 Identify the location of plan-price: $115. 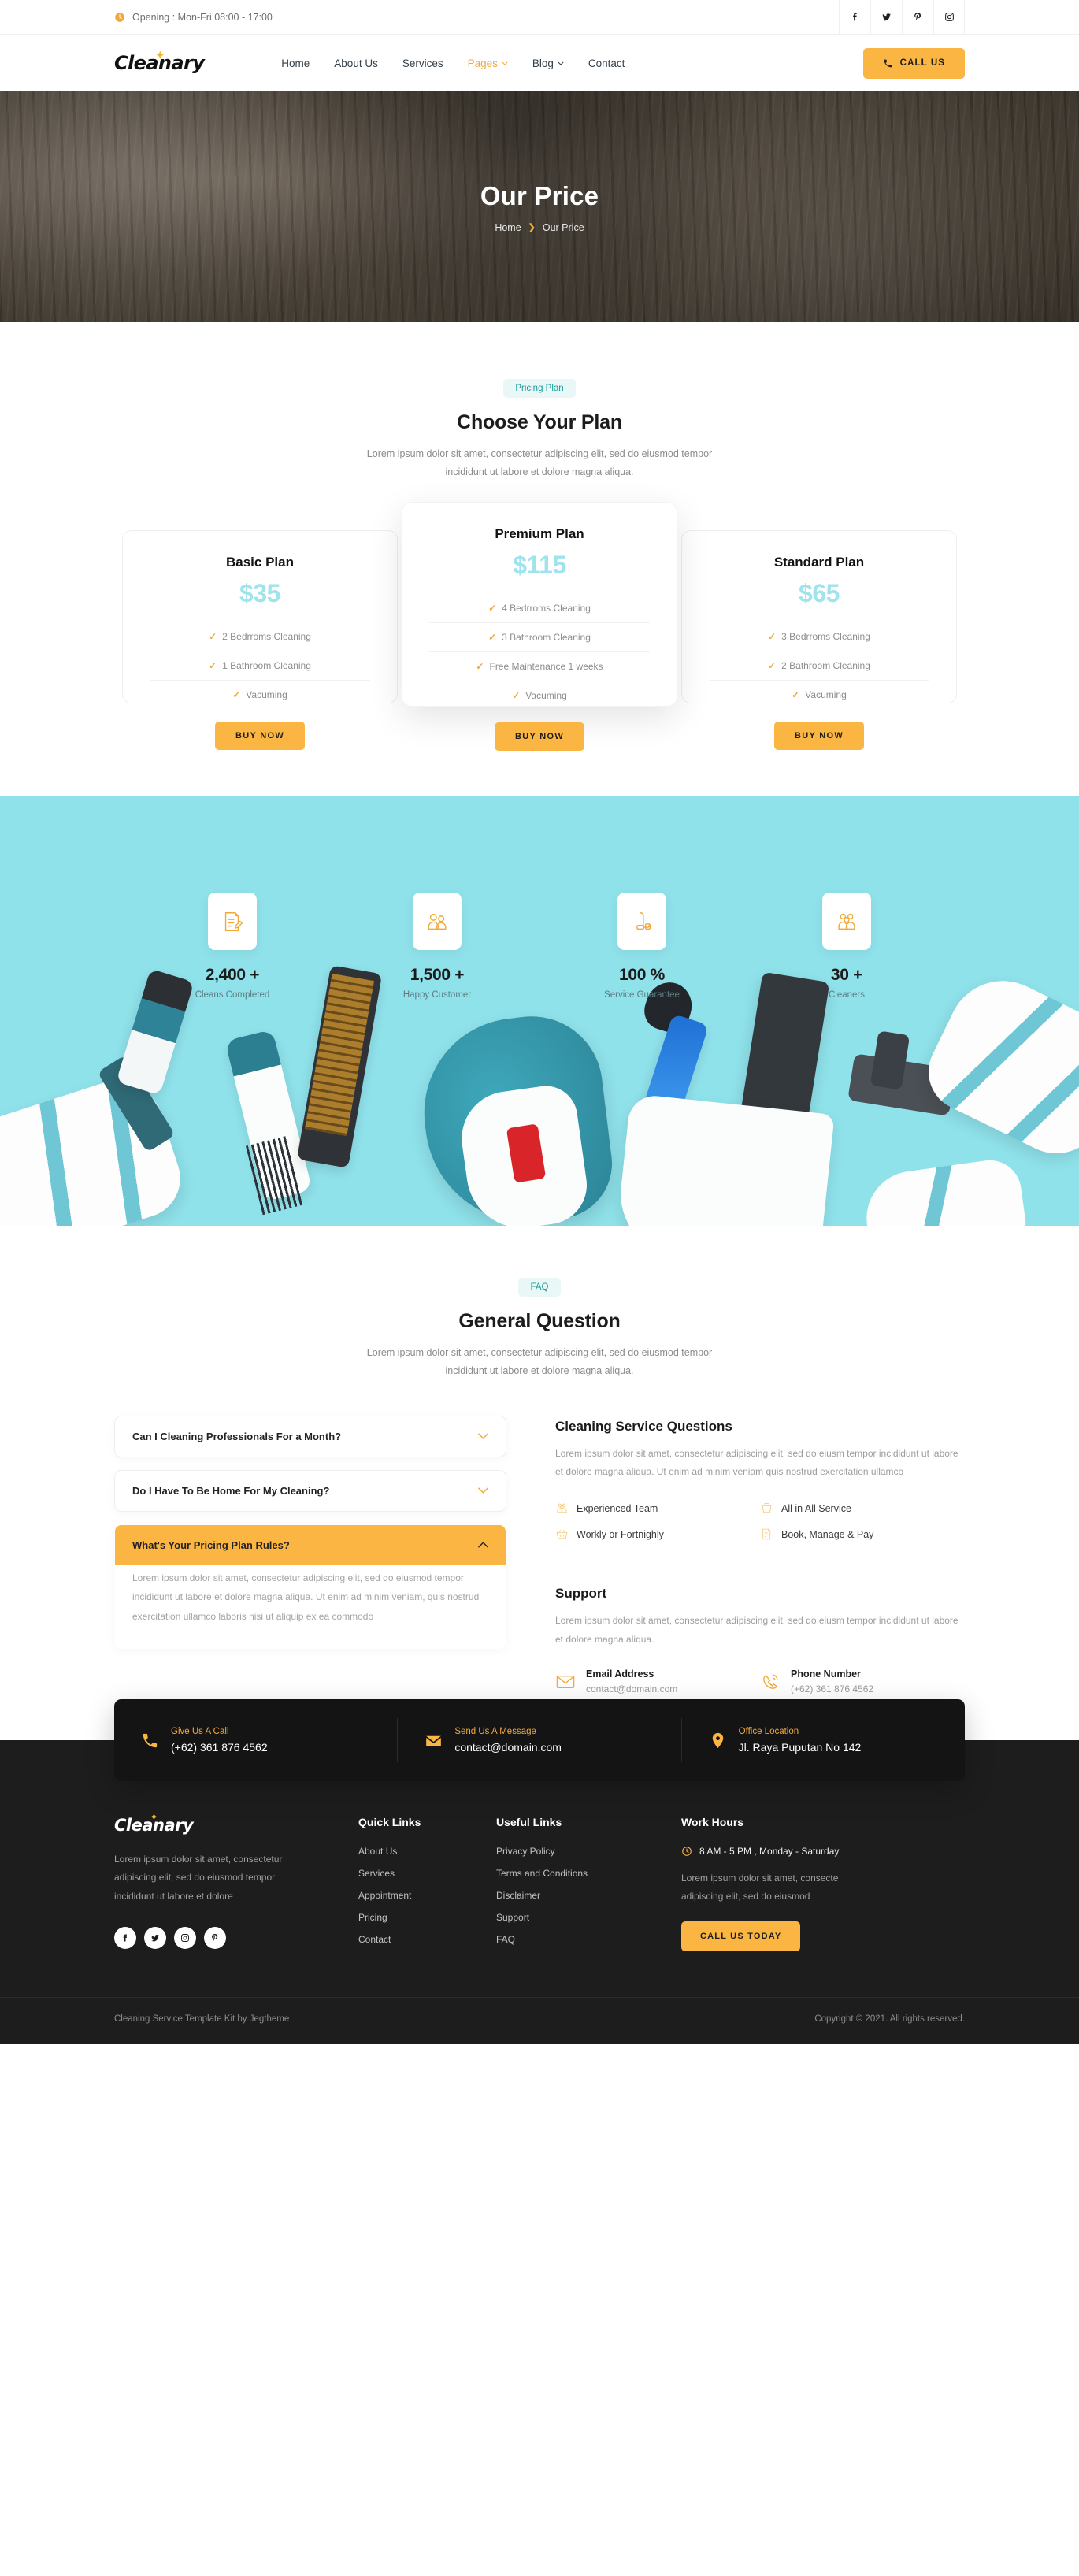
(539, 565).